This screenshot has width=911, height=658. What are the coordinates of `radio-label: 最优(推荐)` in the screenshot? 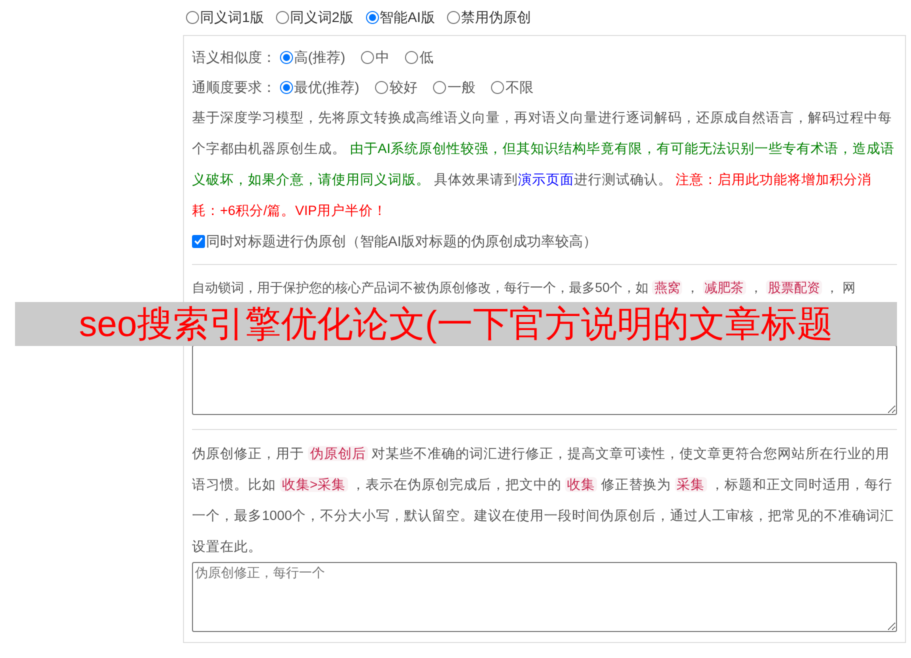 It's located at (327, 87).